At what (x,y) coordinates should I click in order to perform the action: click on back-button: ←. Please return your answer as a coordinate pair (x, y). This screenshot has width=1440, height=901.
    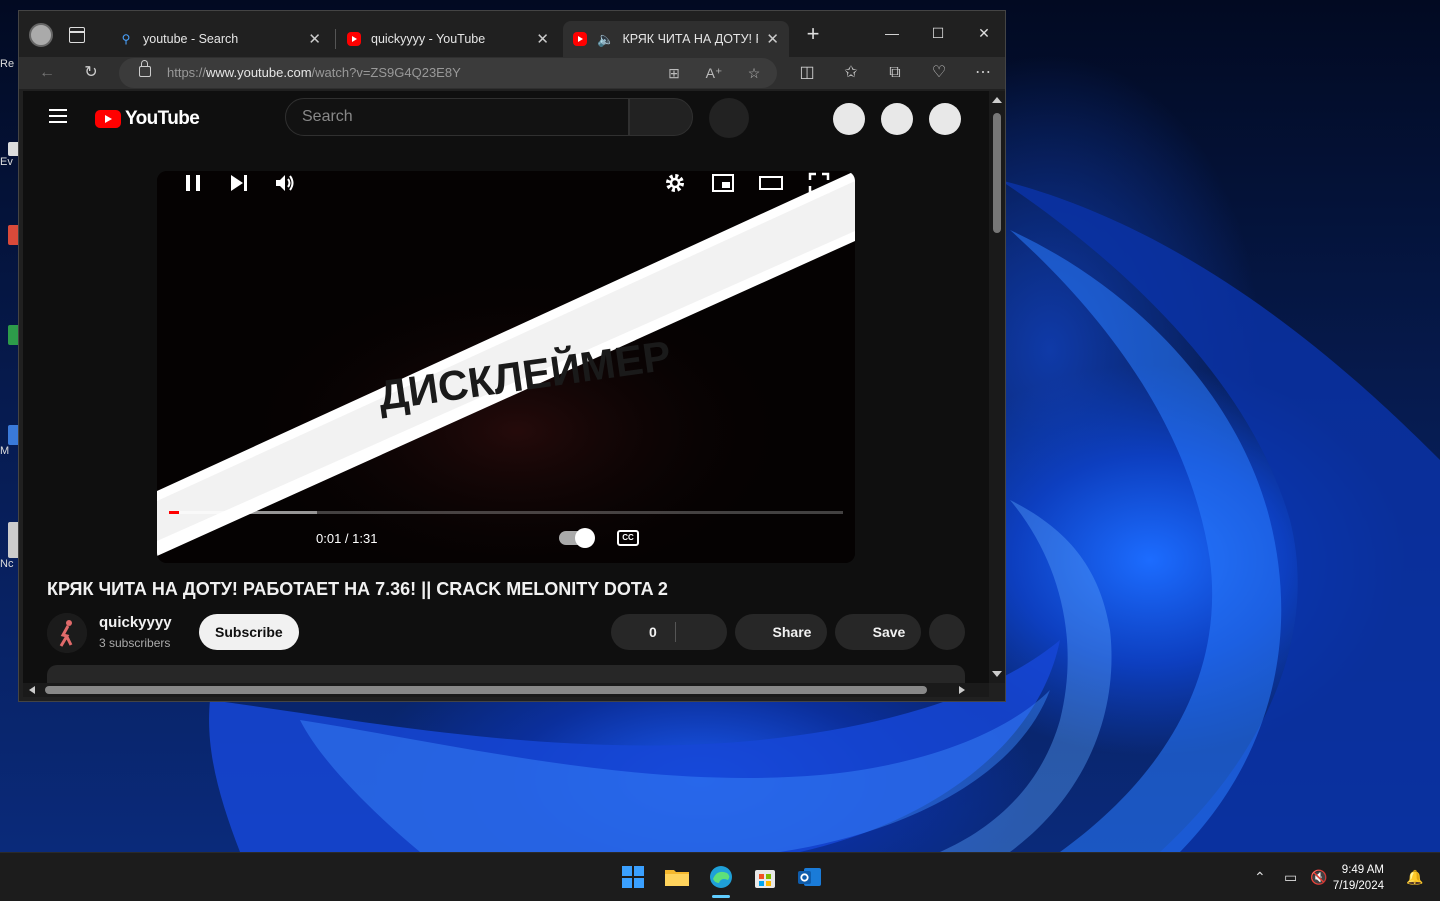
    Looking at the image, I should click on (47, 73).